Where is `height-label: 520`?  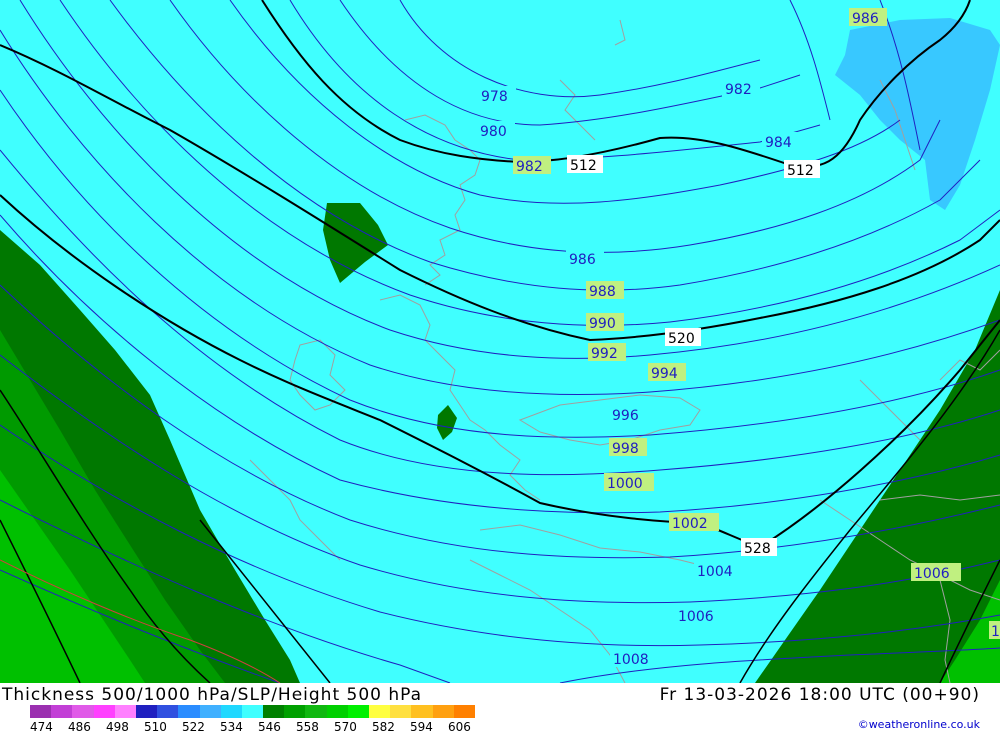 height-label: 520 is located at coordinates (683, 337).